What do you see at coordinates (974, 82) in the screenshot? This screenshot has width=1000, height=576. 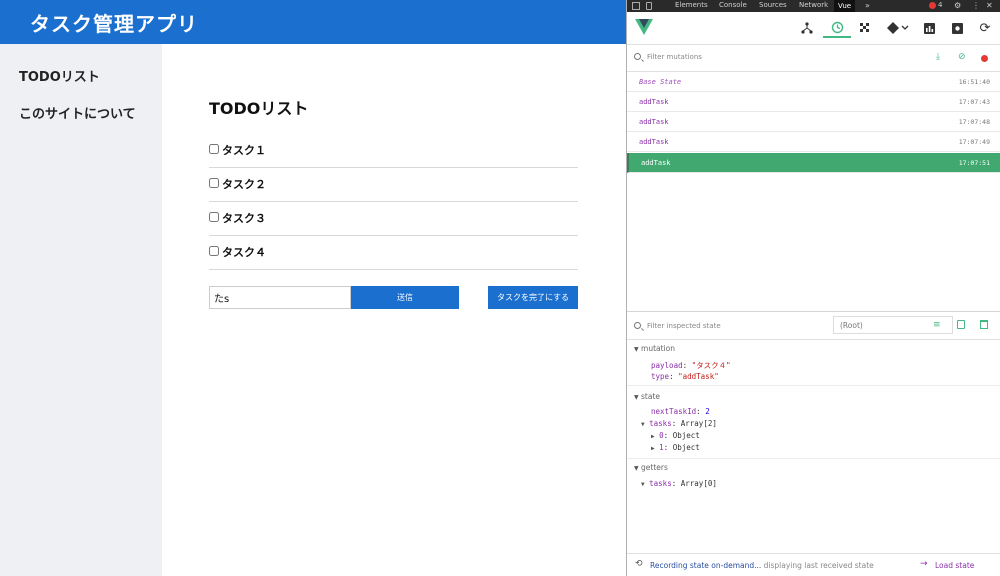 I see `mutation-time: 16:51:40` at bounding box center [974, 82].